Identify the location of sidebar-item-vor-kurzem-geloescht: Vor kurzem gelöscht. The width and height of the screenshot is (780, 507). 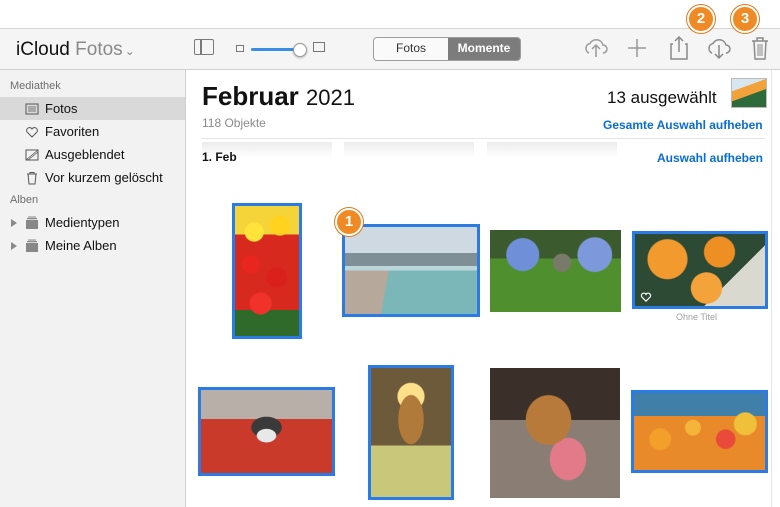
(92, 177).